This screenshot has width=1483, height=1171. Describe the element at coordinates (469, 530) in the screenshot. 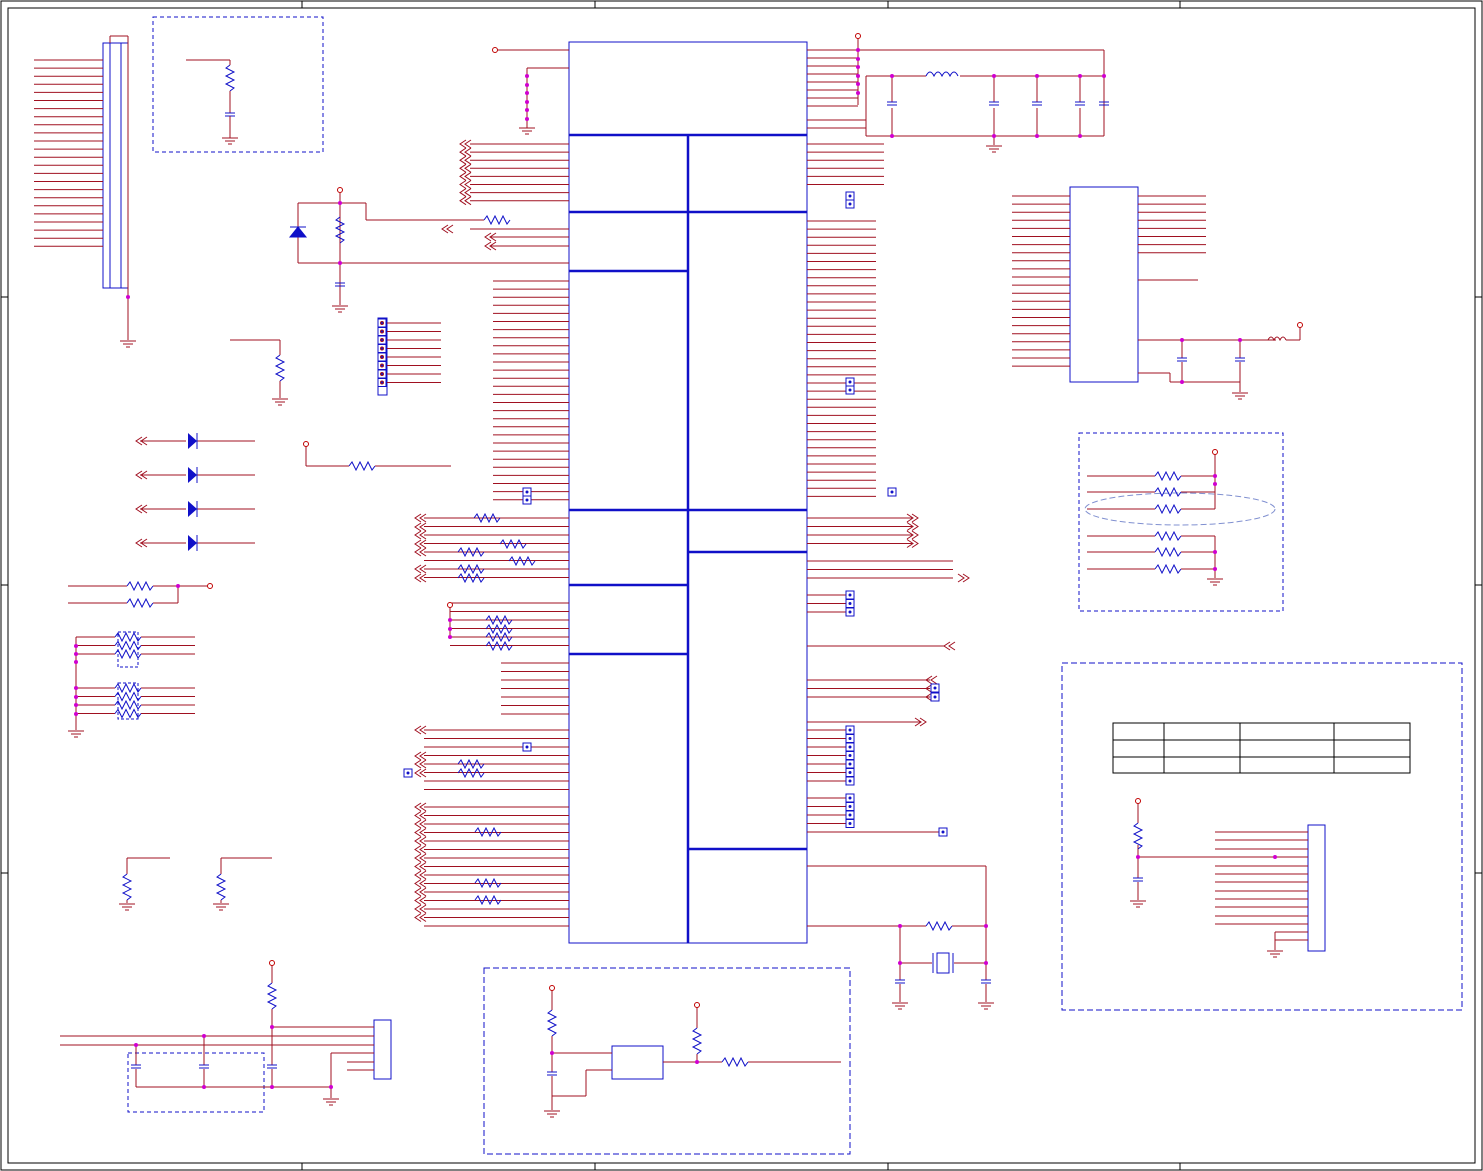

I see `ic-left-networks` at that location.